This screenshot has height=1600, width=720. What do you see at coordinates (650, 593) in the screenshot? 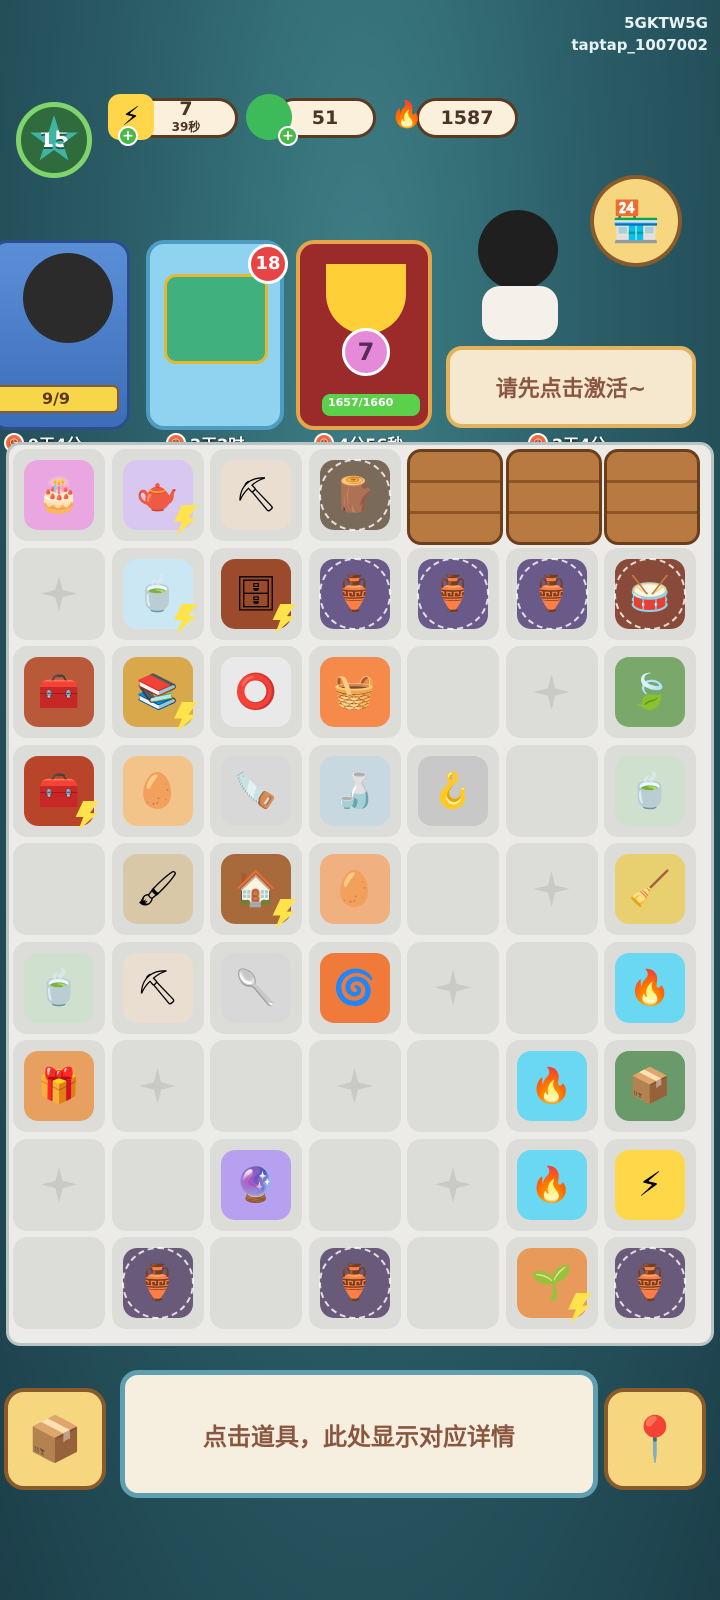
I see `board-cell: 🥁` at bounding box center [650, 593].